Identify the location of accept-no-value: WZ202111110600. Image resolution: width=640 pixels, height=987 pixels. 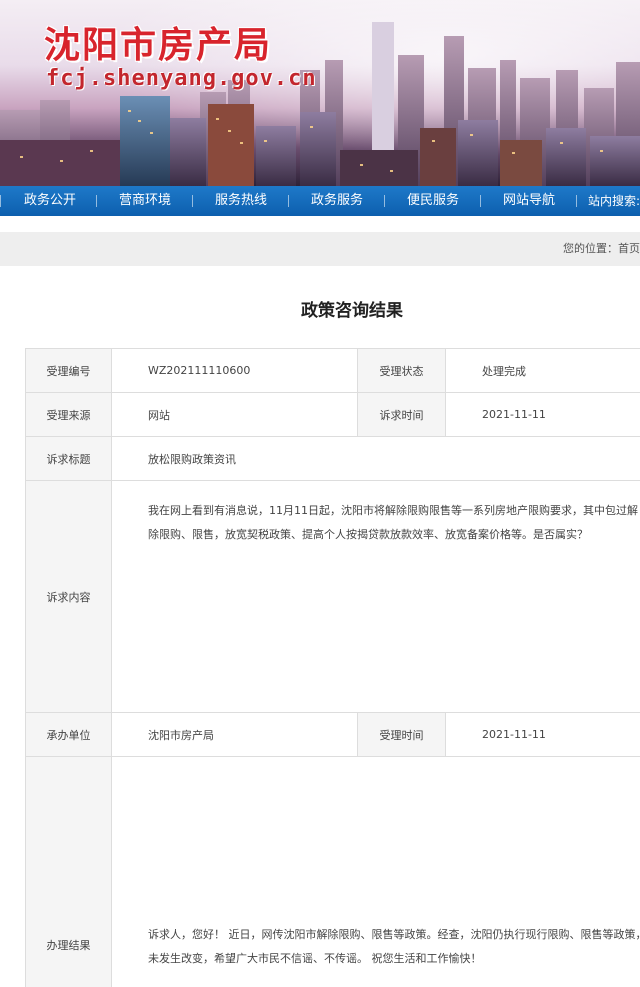
(235, 371).